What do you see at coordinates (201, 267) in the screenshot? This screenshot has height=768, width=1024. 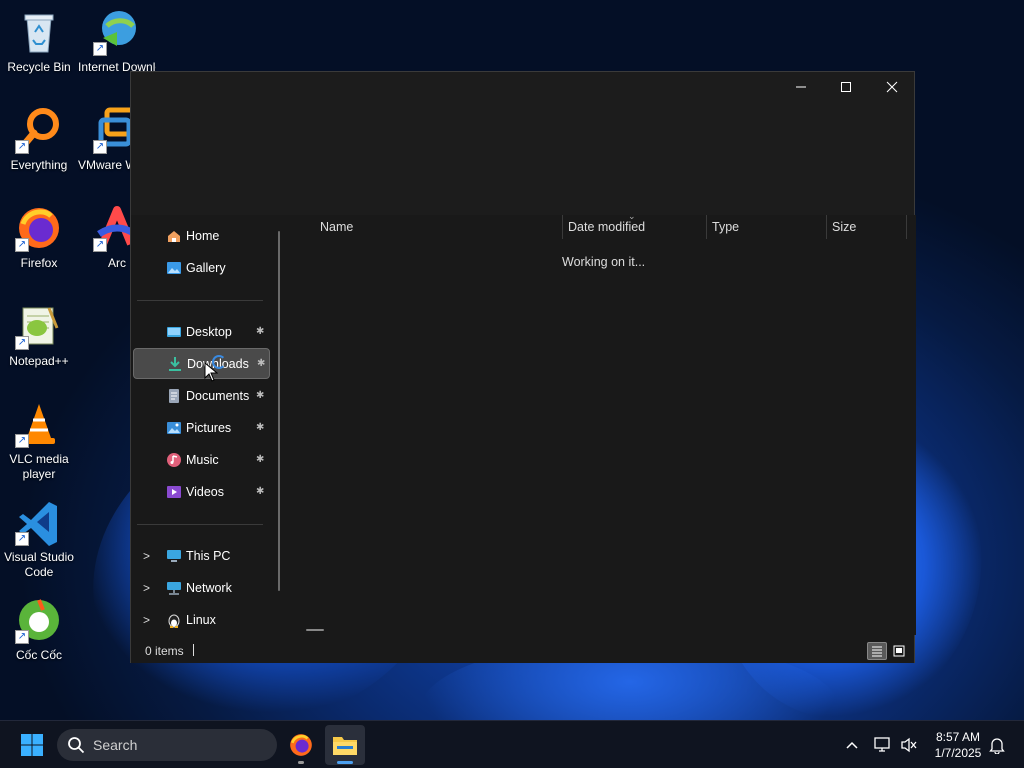 I see `nav-item-gallery: Gallery` at bounding box center [201, 267].